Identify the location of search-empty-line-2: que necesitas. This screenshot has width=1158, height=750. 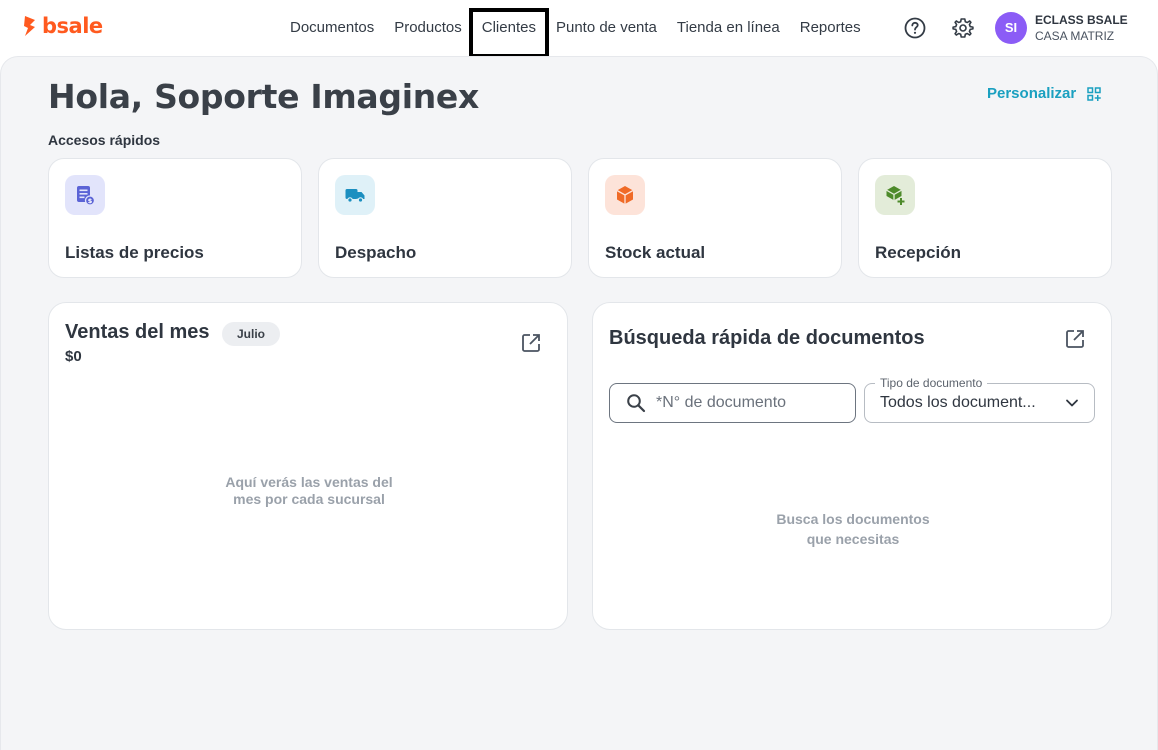
(853, 539).